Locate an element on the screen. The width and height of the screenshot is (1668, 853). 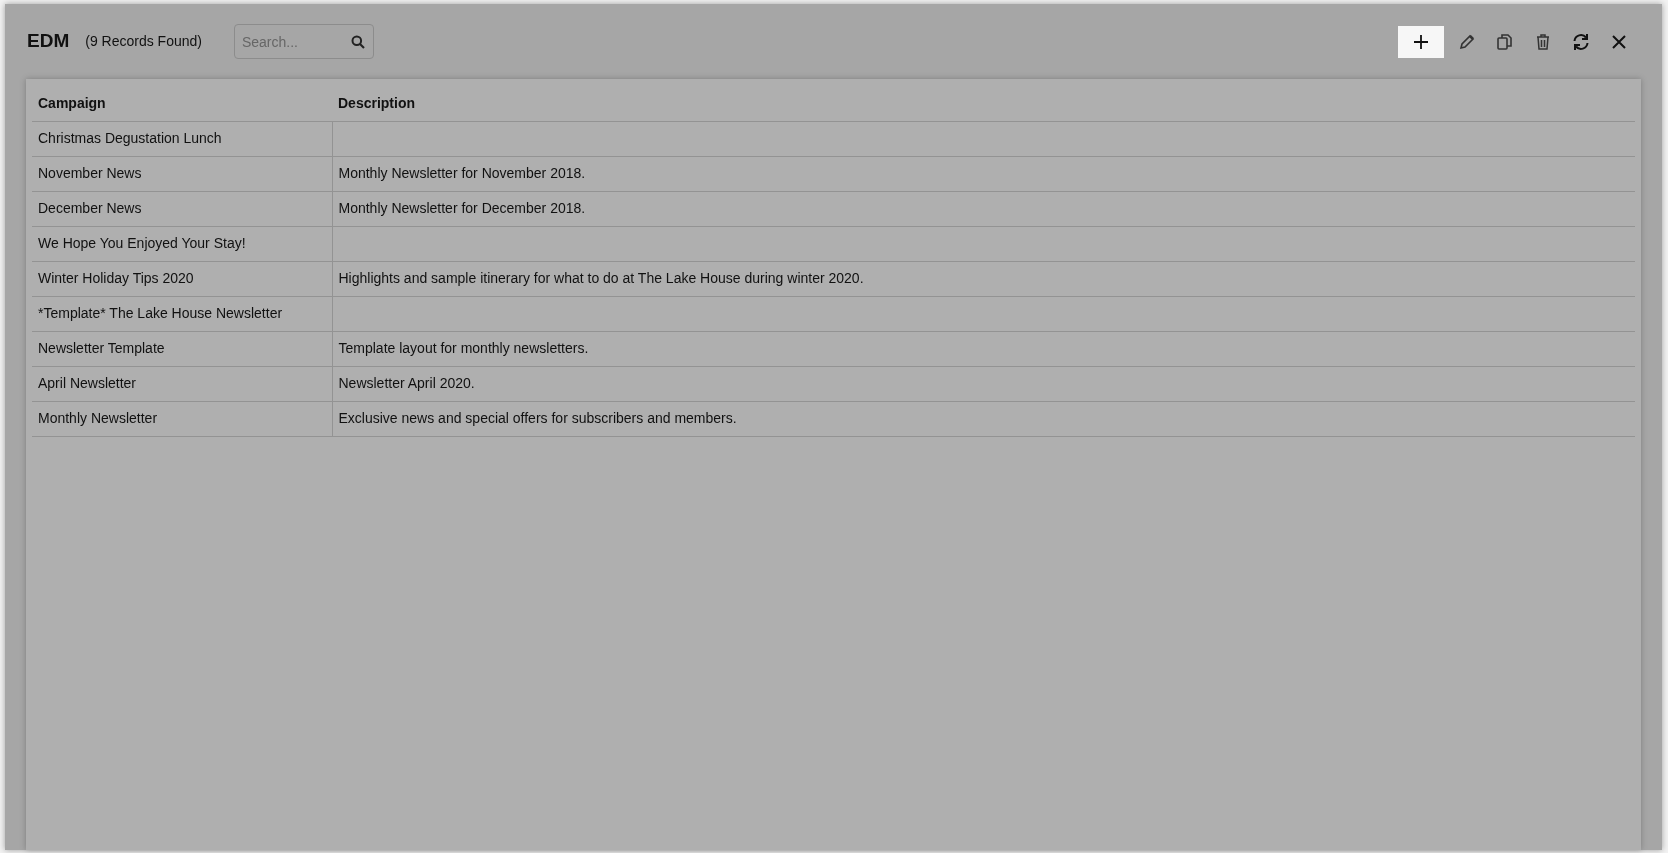
table-cell: We Hope You Enjoyed Your Stay! is located at coordinates (182, 243).